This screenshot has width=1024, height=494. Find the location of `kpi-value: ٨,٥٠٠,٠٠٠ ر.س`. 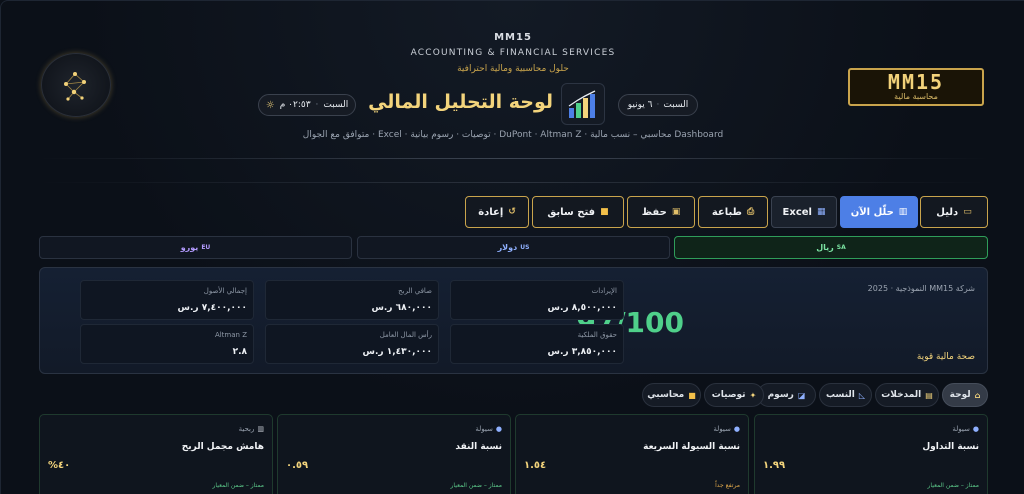

kpi-value: ٨,٥٠٠,٠٠٠ ر.س is located at coordinates (582, 308).